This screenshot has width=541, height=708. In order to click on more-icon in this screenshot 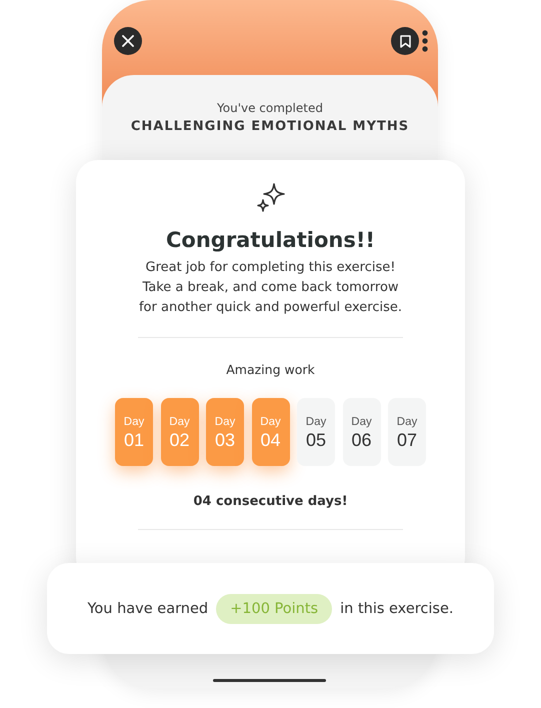, I will do `click(425, 41)`.